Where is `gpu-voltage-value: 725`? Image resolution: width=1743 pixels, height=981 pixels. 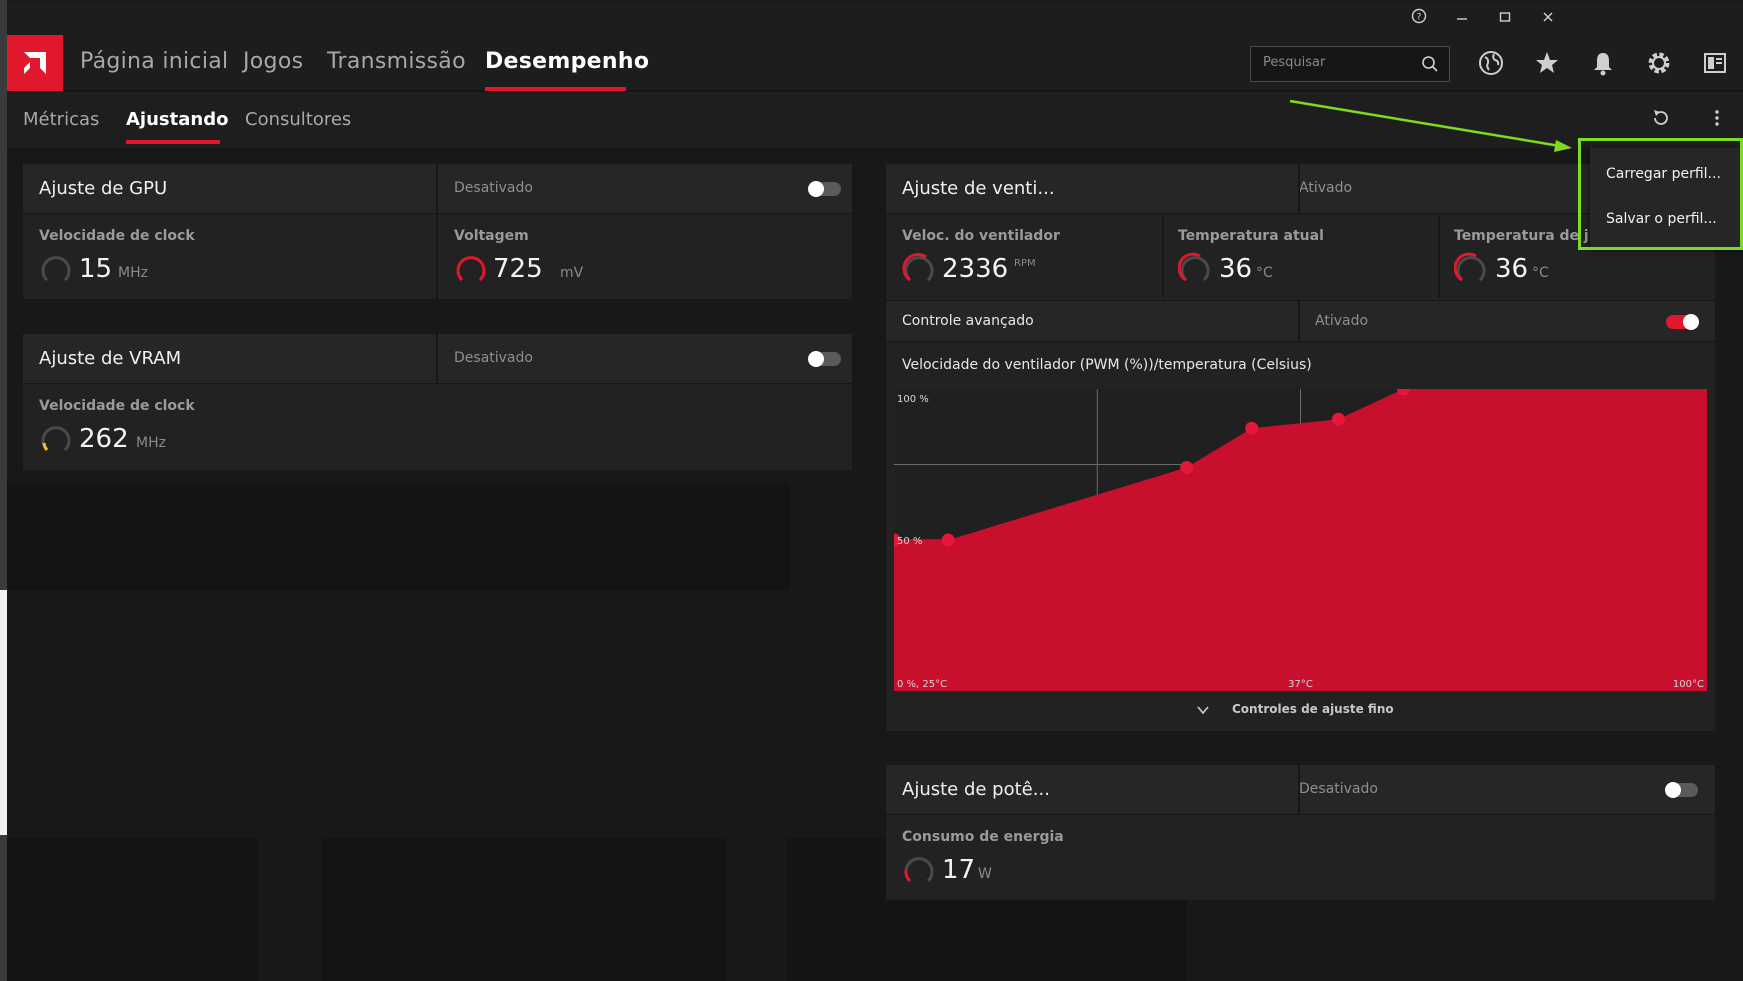 gpu-voltage-value: 725 is located at coordinates (518, 269).